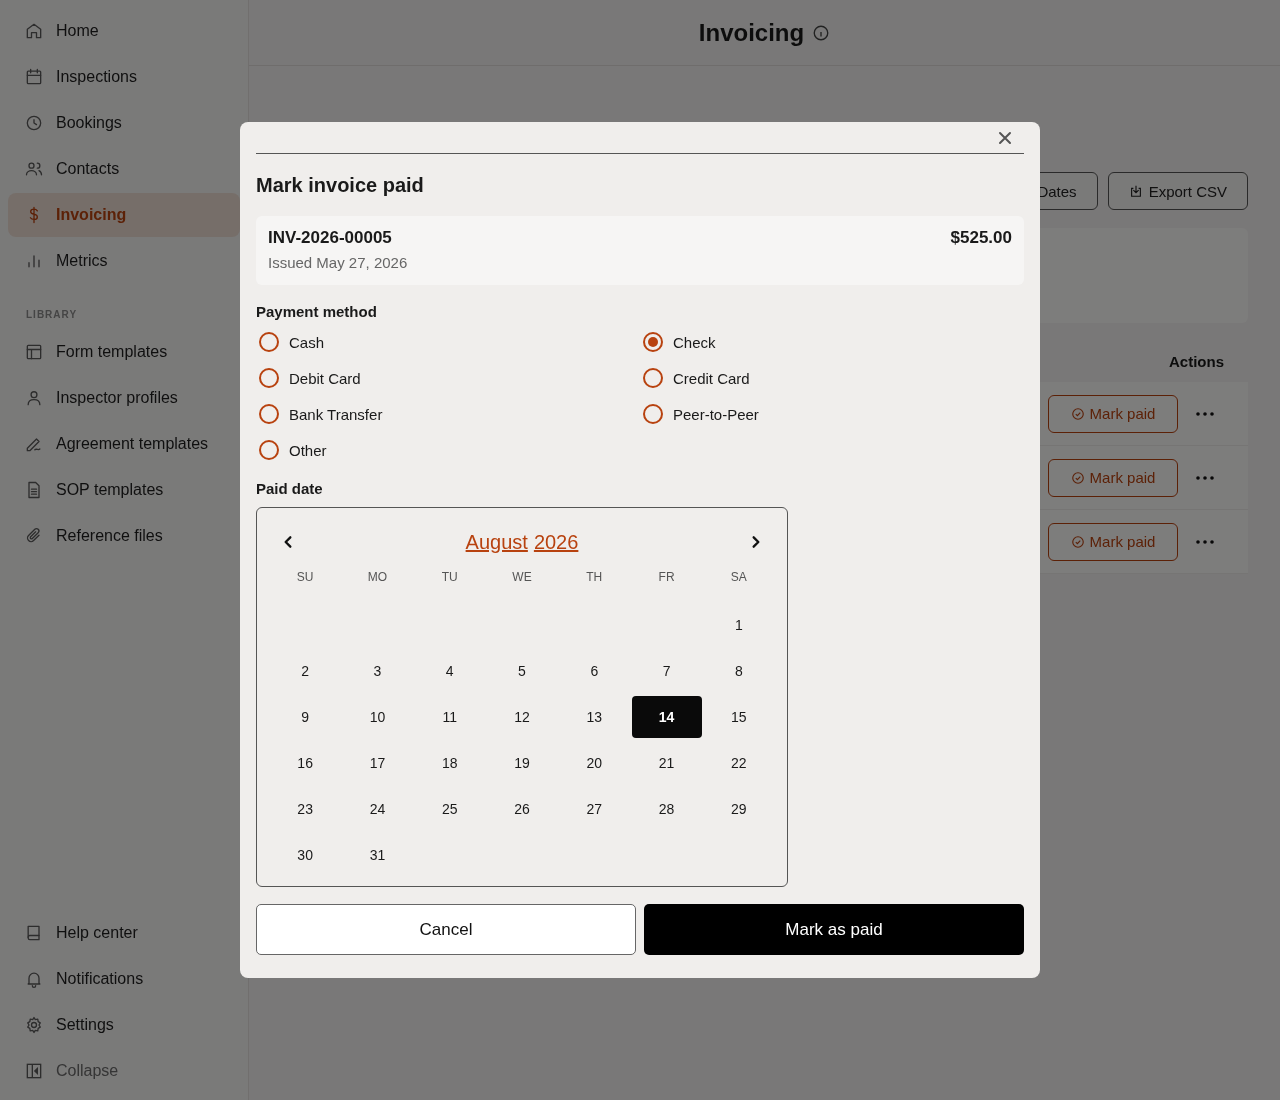 Image resolution: width=1280 pixels, height=1100 pixels. I want to click on radio-option: Cash, so click(448, 342).